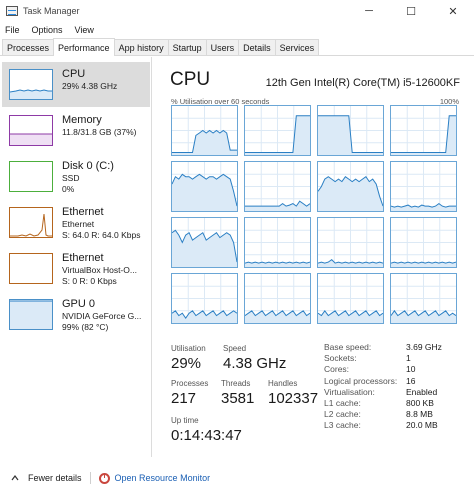  Describe the element at coordinates (257, 47) in the screenshot. I see `tab-details: Details` at that location.